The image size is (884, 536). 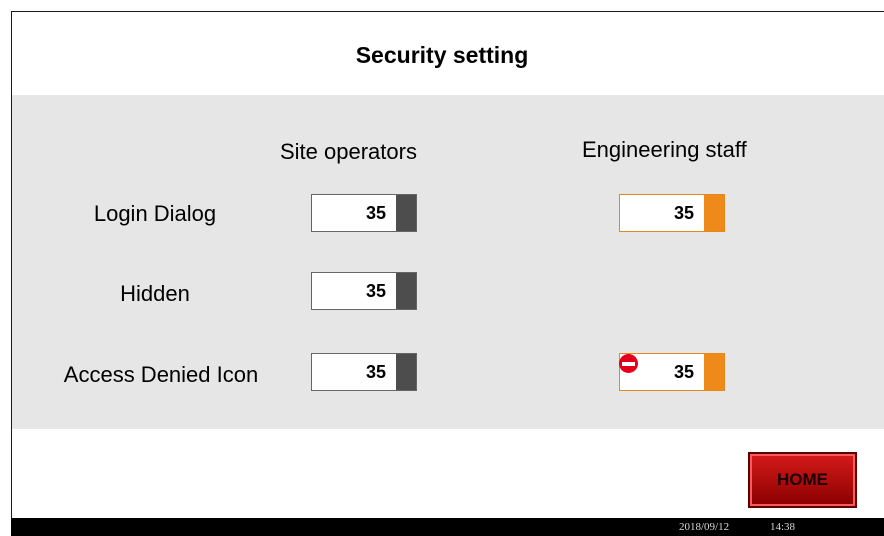 What do you see at coordinates (442, 55) in the screenshot?
I see `page-title: Security setting` at bounding box center [442, 55].